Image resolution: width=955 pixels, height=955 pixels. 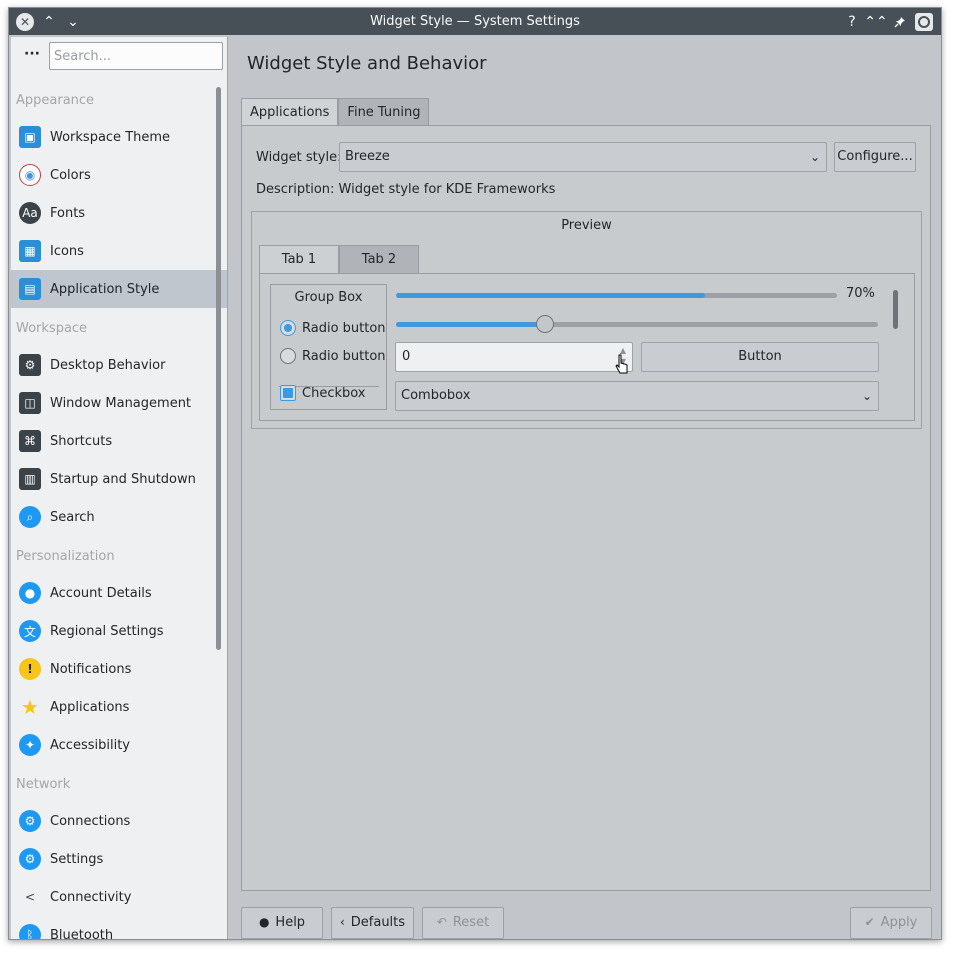 I want to click on sidebar-item-shortcuts: ⌘ Shortcuts, so click(x=119, y=441).